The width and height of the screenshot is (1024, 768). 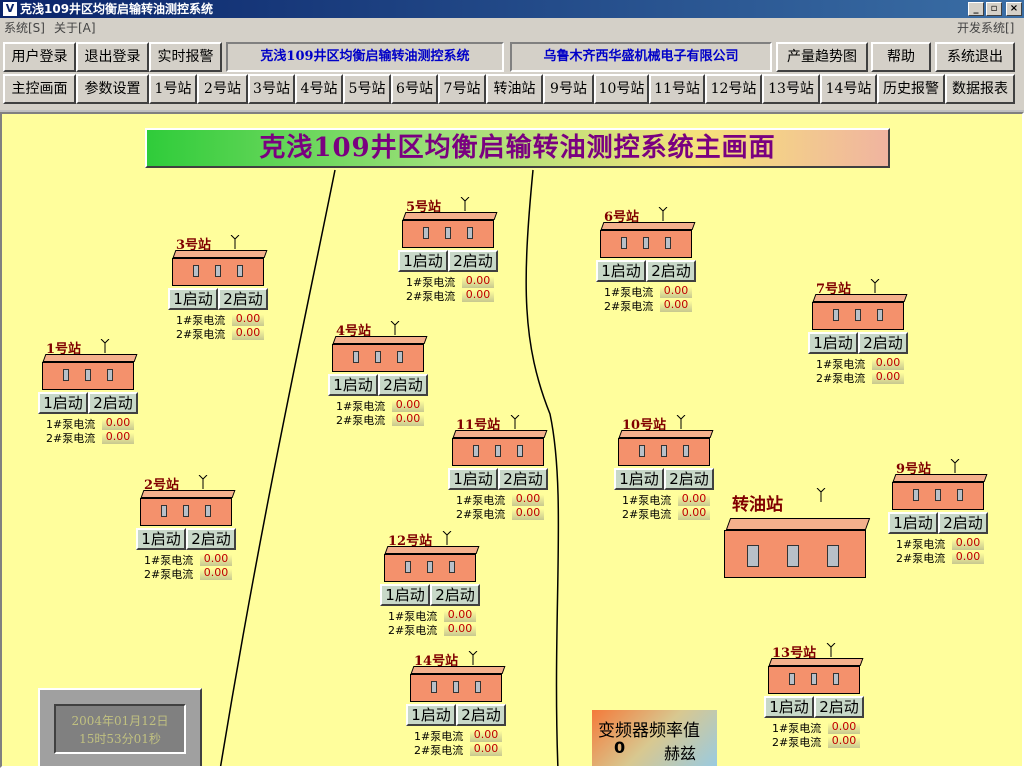 What do you see at coordinates (677, 89) in the screenshot?
I see `nav-button-12: 11号站` at bounding box center [677, 89].